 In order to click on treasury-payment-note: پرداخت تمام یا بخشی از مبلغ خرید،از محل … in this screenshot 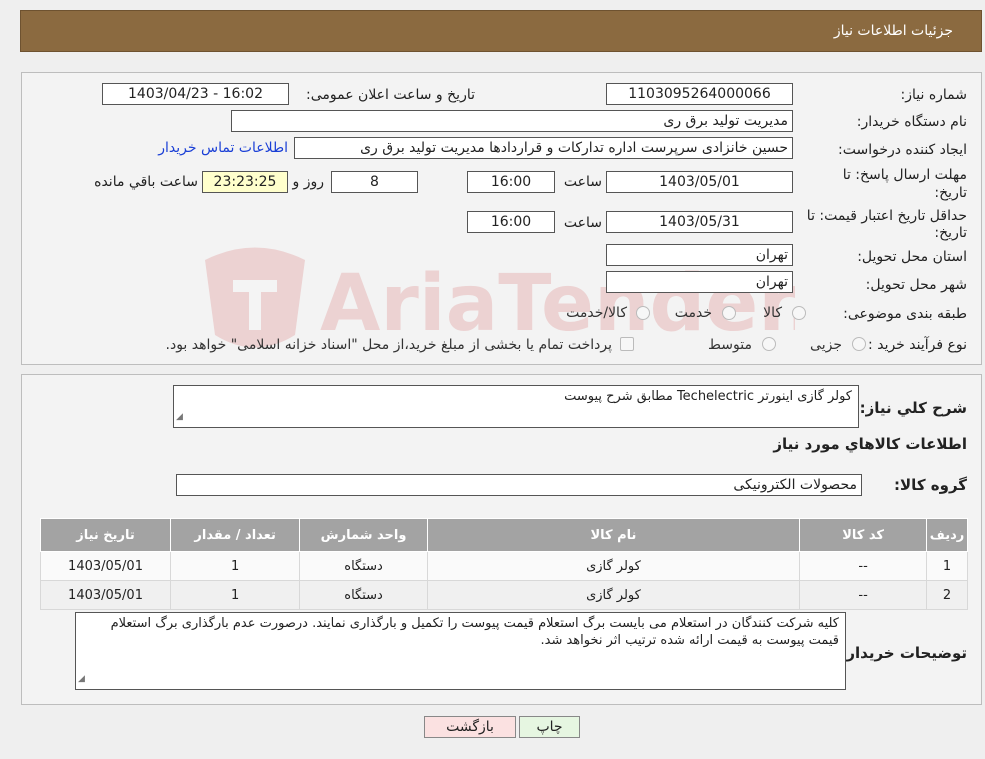, I will do `click(388, 345)`.